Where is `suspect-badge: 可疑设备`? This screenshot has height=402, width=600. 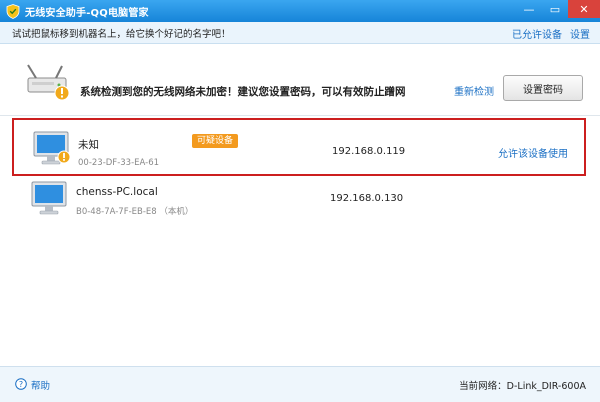
suspect-badge: 可疑设备 is located at coordinates (215, 141).